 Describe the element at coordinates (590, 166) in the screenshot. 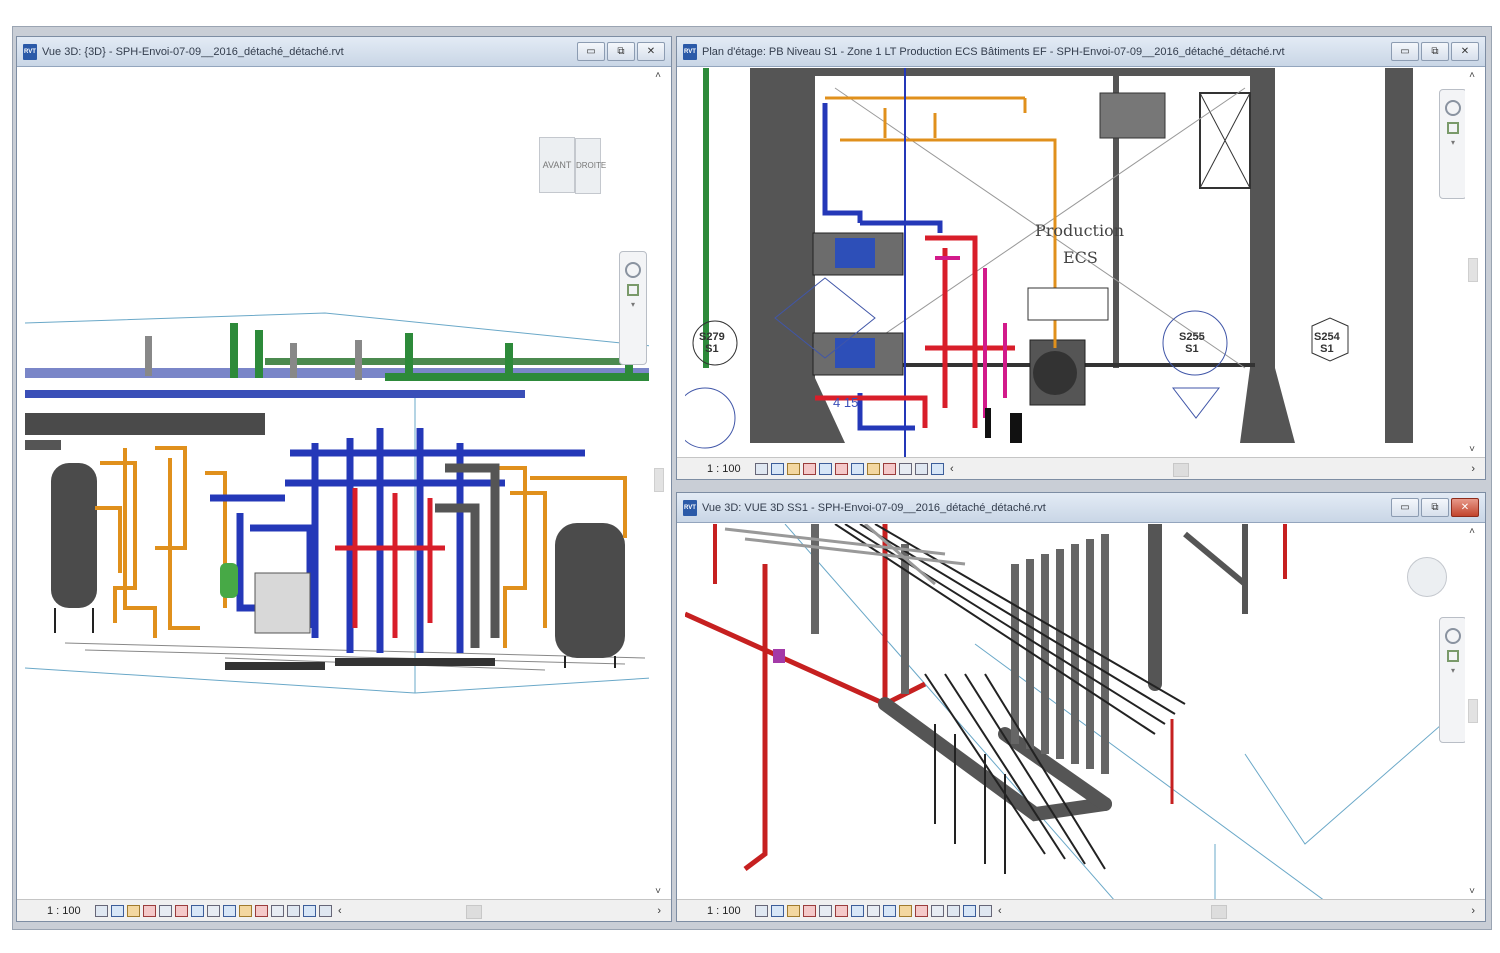

I see `viewcube-right-face: DROITE` at that location.